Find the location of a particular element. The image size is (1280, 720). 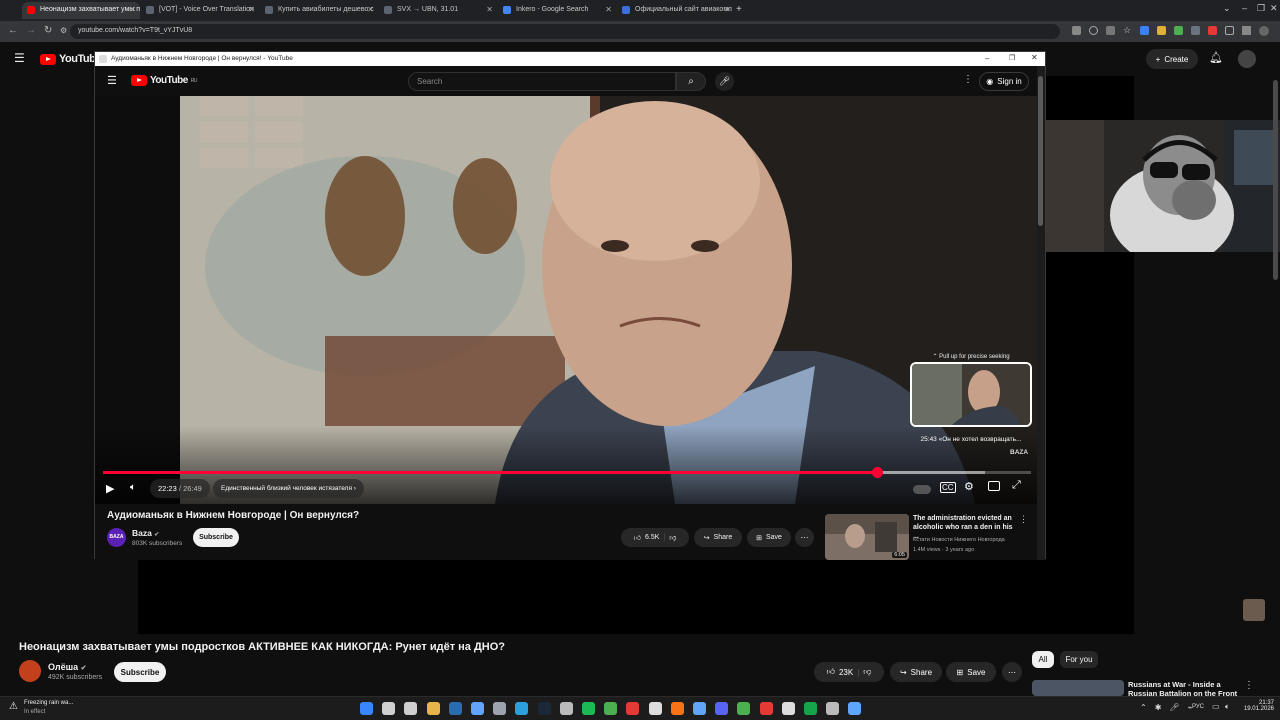

browser-tab: Купить авиабилеты дешево с ✕ is located at coordinates (319, 10).